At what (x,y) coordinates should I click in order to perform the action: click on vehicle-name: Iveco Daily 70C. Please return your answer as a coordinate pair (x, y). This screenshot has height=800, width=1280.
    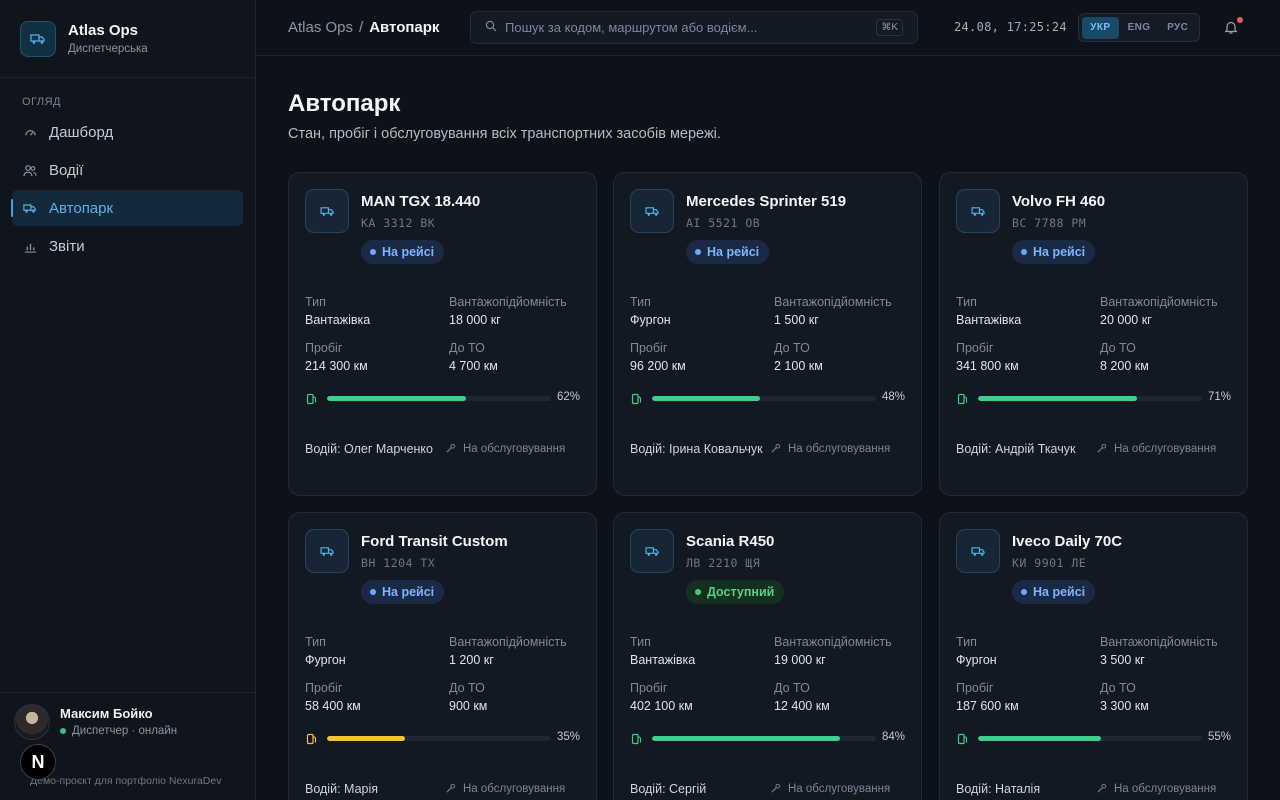
    Looking at the image, I should click on (1067, 541).